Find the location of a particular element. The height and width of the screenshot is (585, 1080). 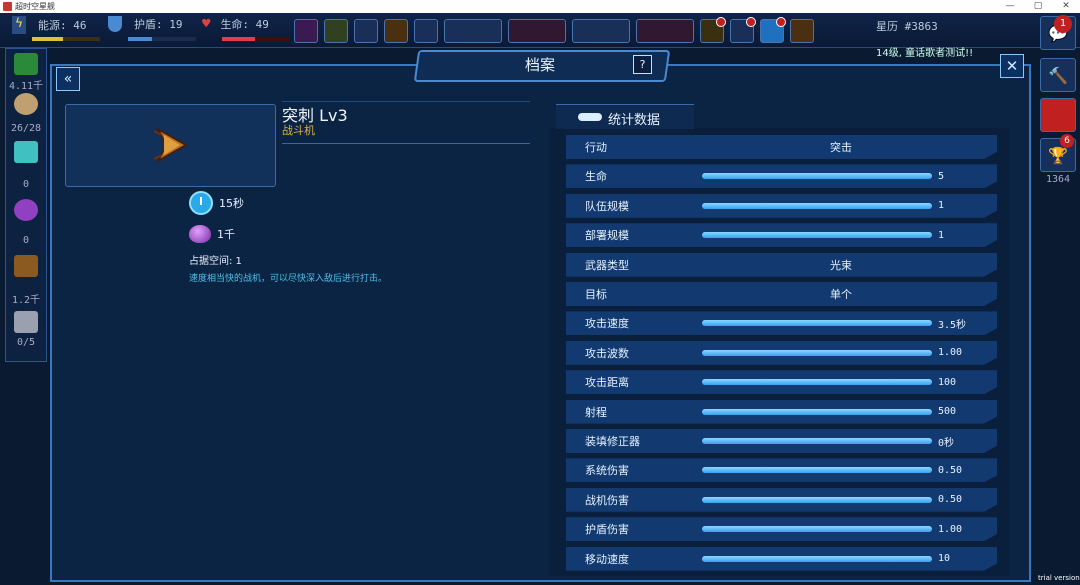

health-stat: ♥ 生命: 49 is located at coordinates (235, 24).